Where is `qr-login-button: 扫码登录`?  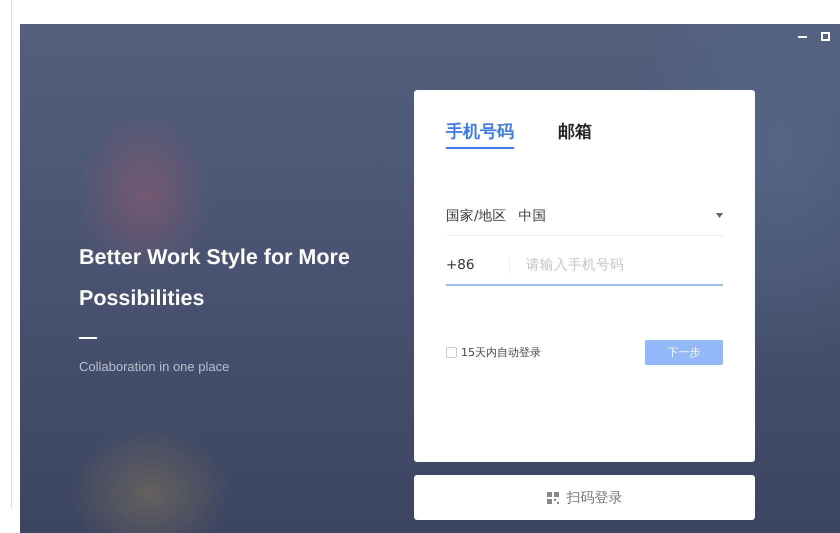 qr-login-button: 扫码登录 is located at coordinates (584, 497).